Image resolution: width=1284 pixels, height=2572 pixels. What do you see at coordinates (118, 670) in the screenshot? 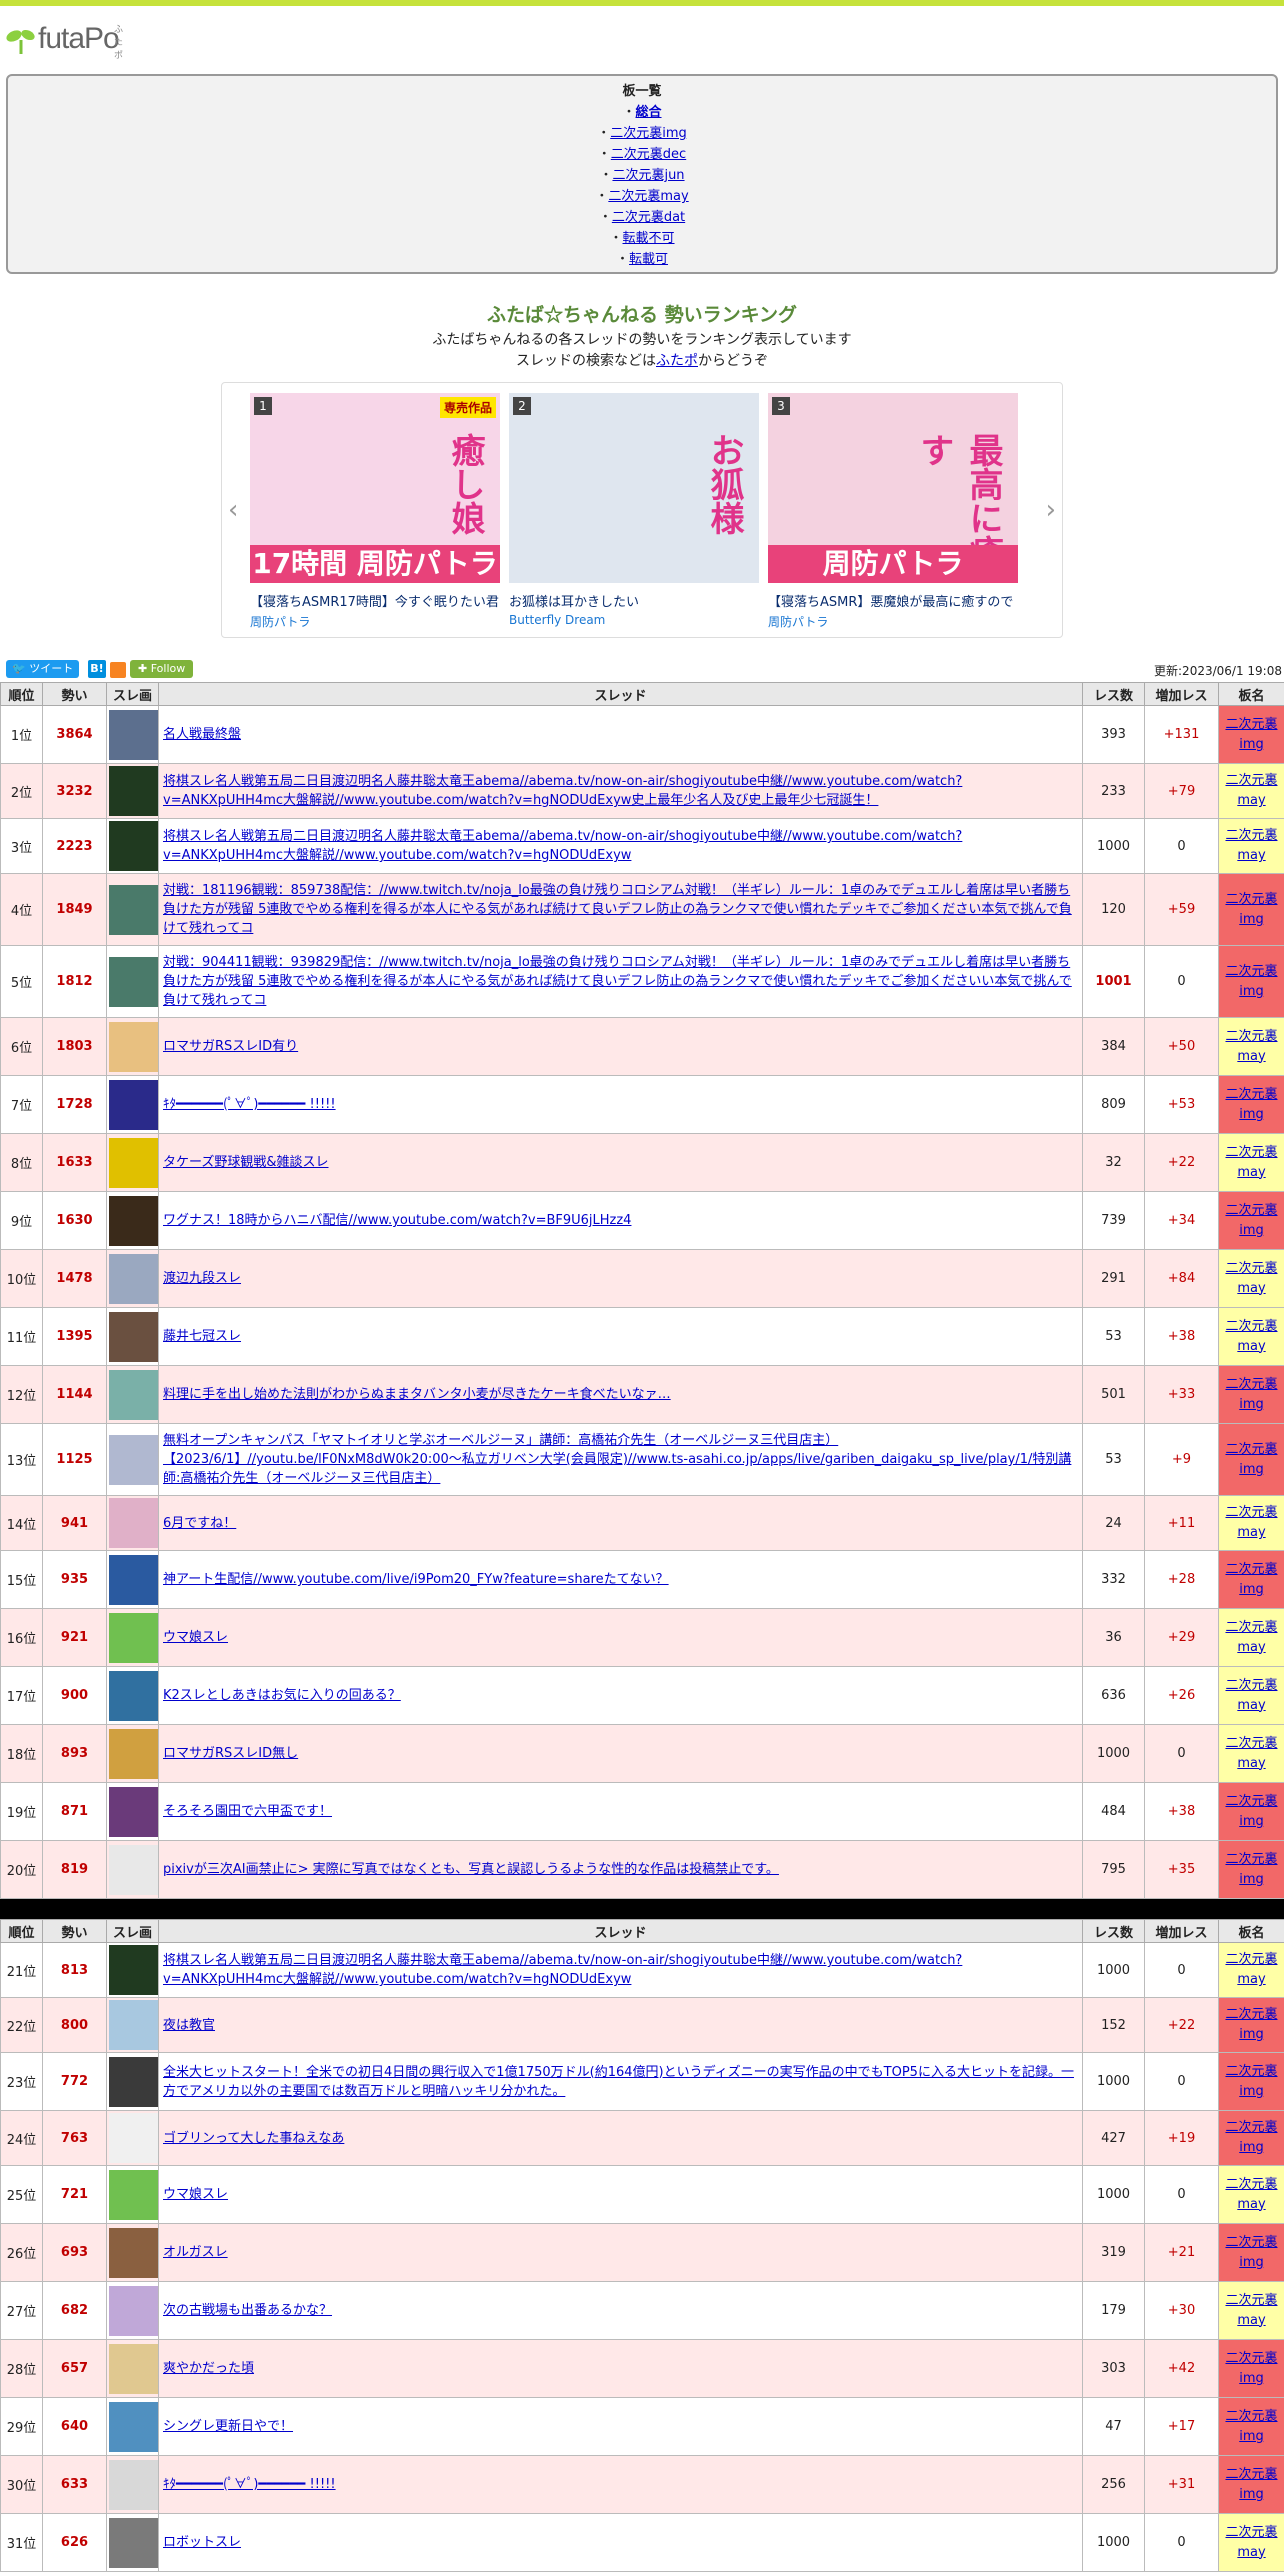
I see `rss-icon` at bounding box center [118, 670].